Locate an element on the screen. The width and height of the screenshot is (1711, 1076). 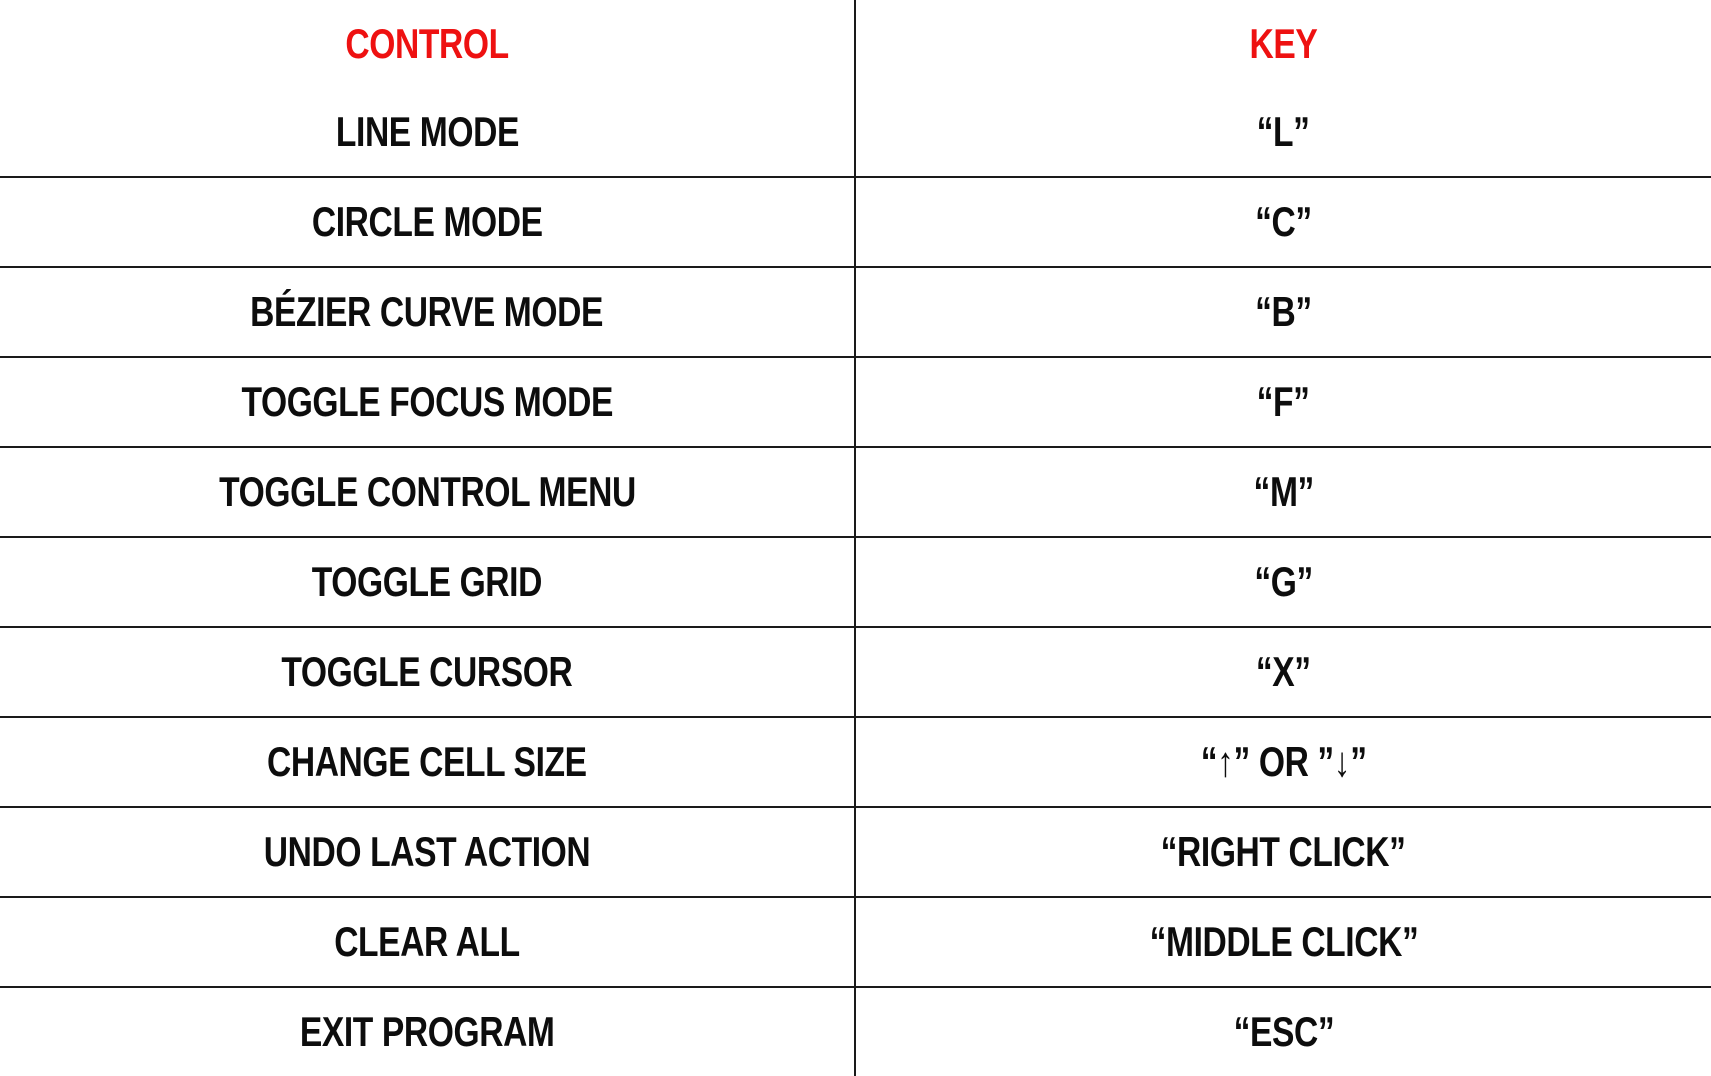
key-cell: “↑” OR ”↓” is located at coordinates (1283, 762).